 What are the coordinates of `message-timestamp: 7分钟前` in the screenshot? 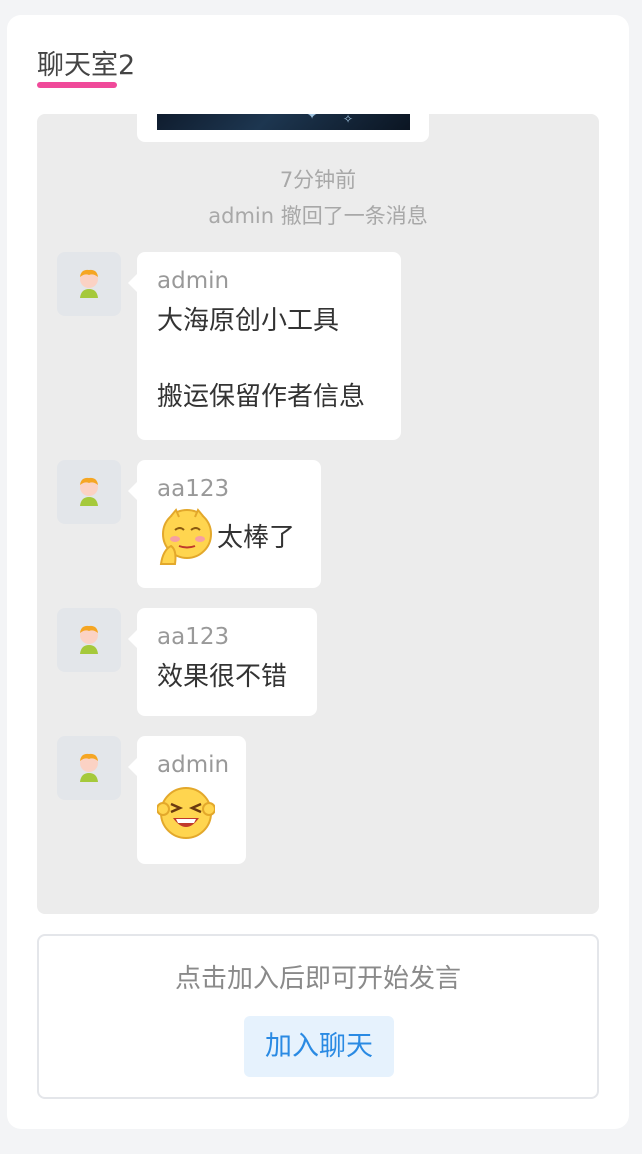 It's located at (318, 180).